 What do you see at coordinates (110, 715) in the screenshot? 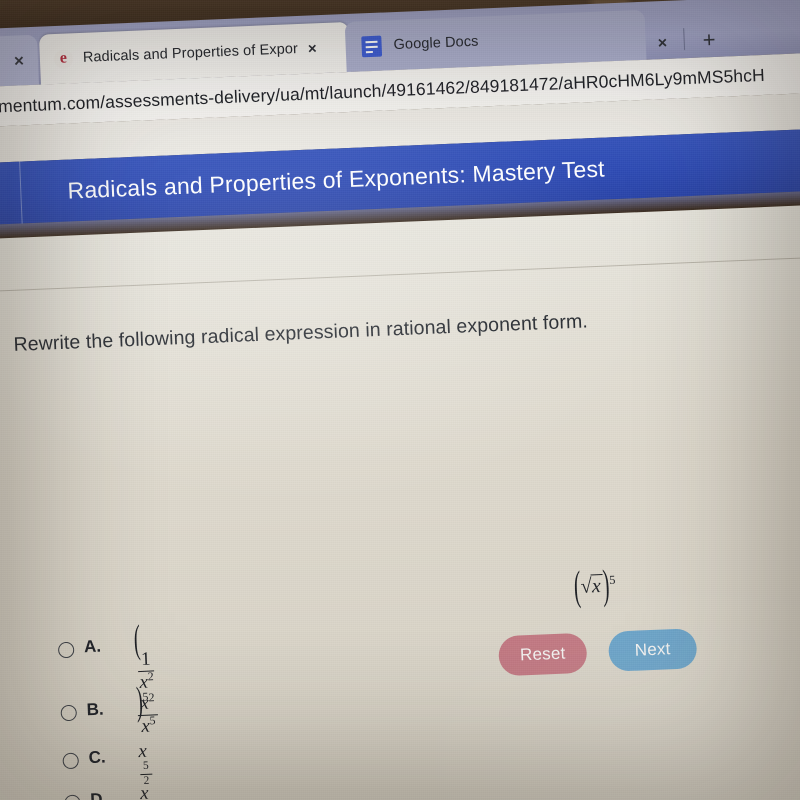
I see `option-b: B. x2 x5` at bounding box center [110, 715].